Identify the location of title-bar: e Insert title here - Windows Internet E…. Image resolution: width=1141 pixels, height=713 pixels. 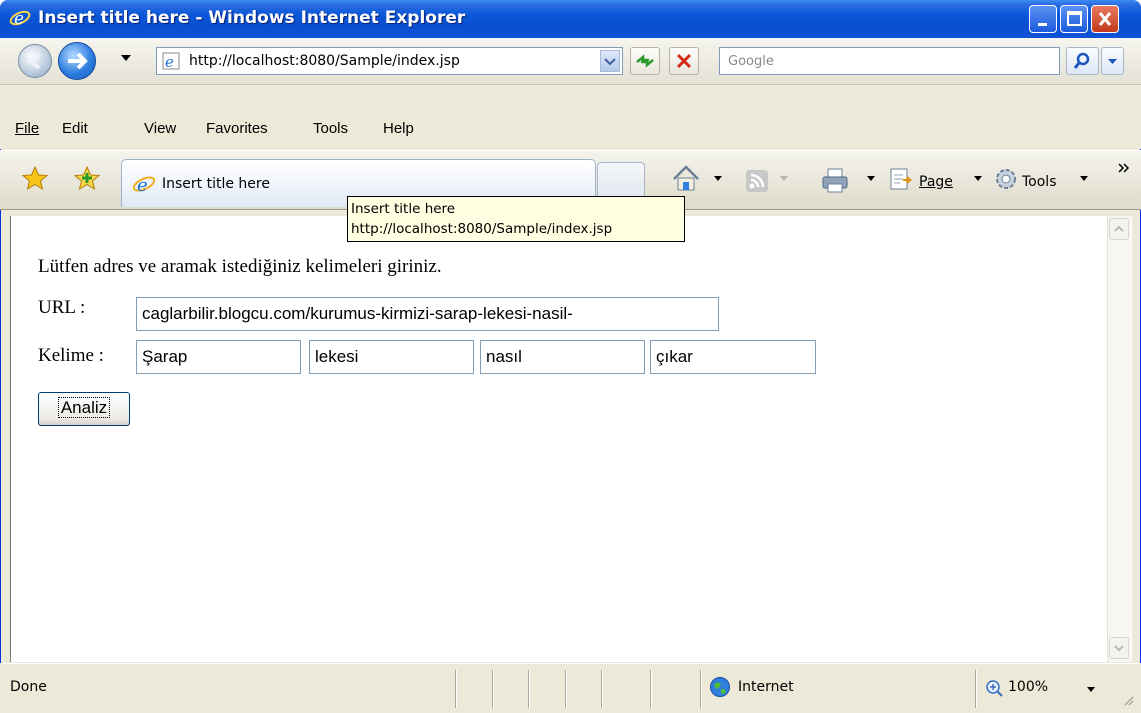
(570, 19).